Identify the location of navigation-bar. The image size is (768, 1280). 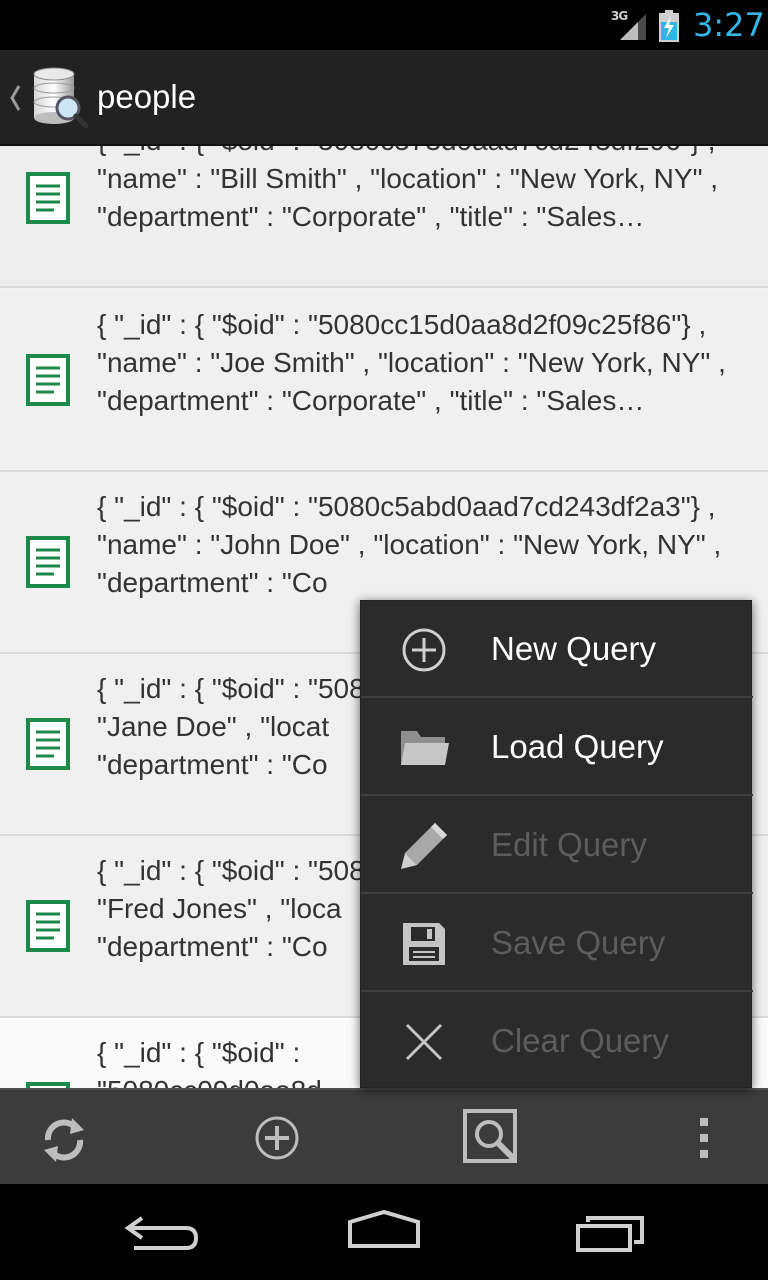
(384, 1232).